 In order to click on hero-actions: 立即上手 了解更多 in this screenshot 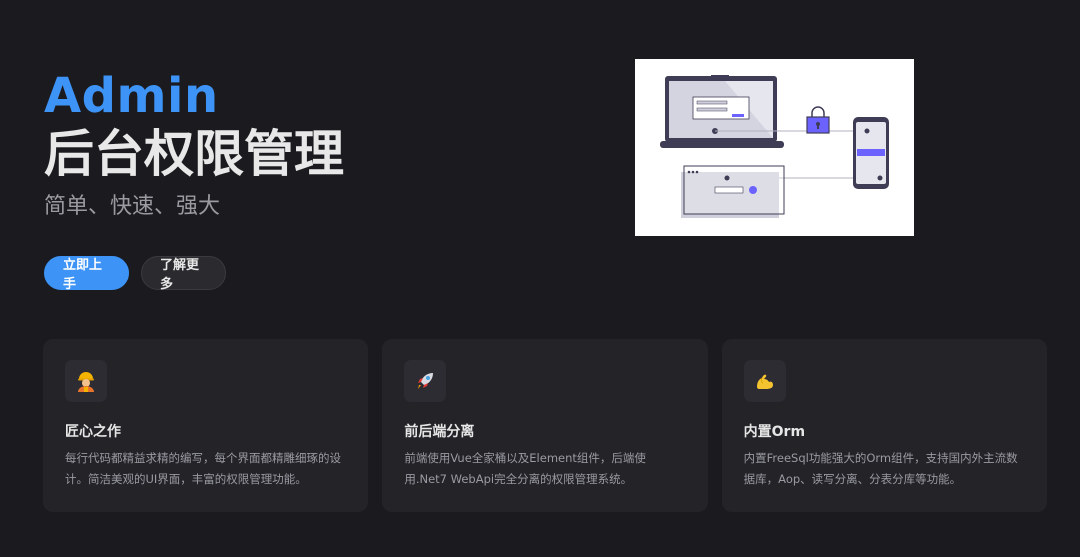, I will do `click(304, 274)`.